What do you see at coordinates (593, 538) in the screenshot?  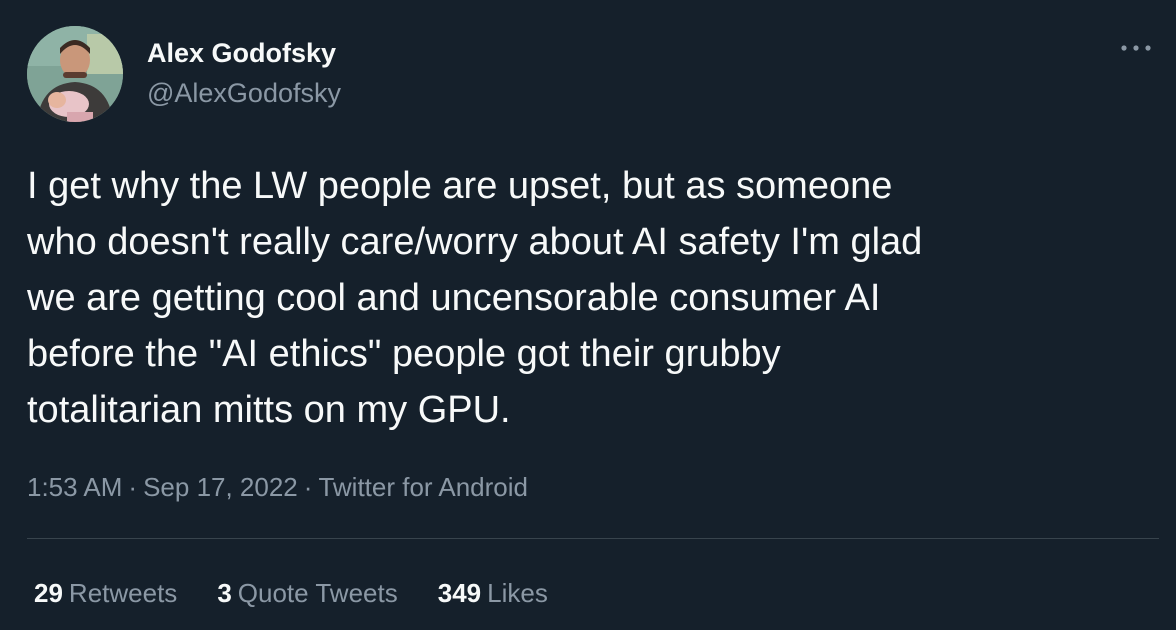 I see `divider` at bounding box center [593, 538].